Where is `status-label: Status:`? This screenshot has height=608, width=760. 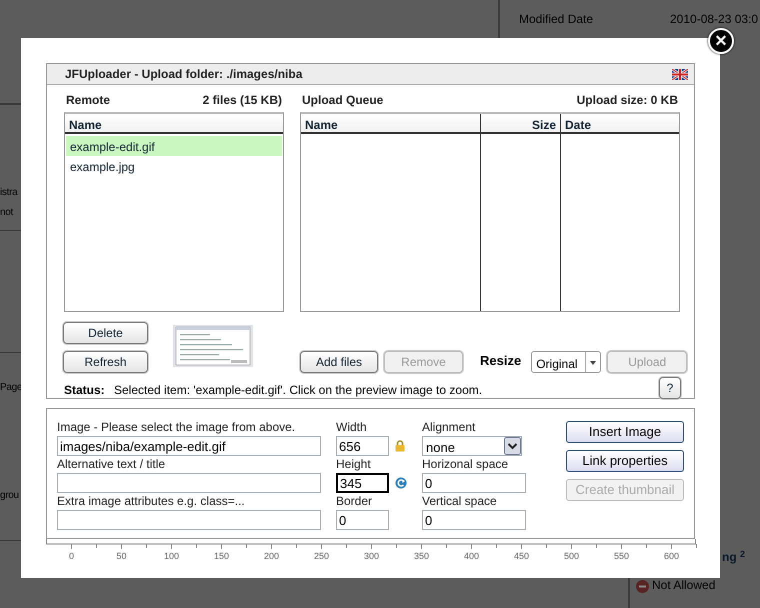 status-label: Status: is located at coordinates (85, 390).